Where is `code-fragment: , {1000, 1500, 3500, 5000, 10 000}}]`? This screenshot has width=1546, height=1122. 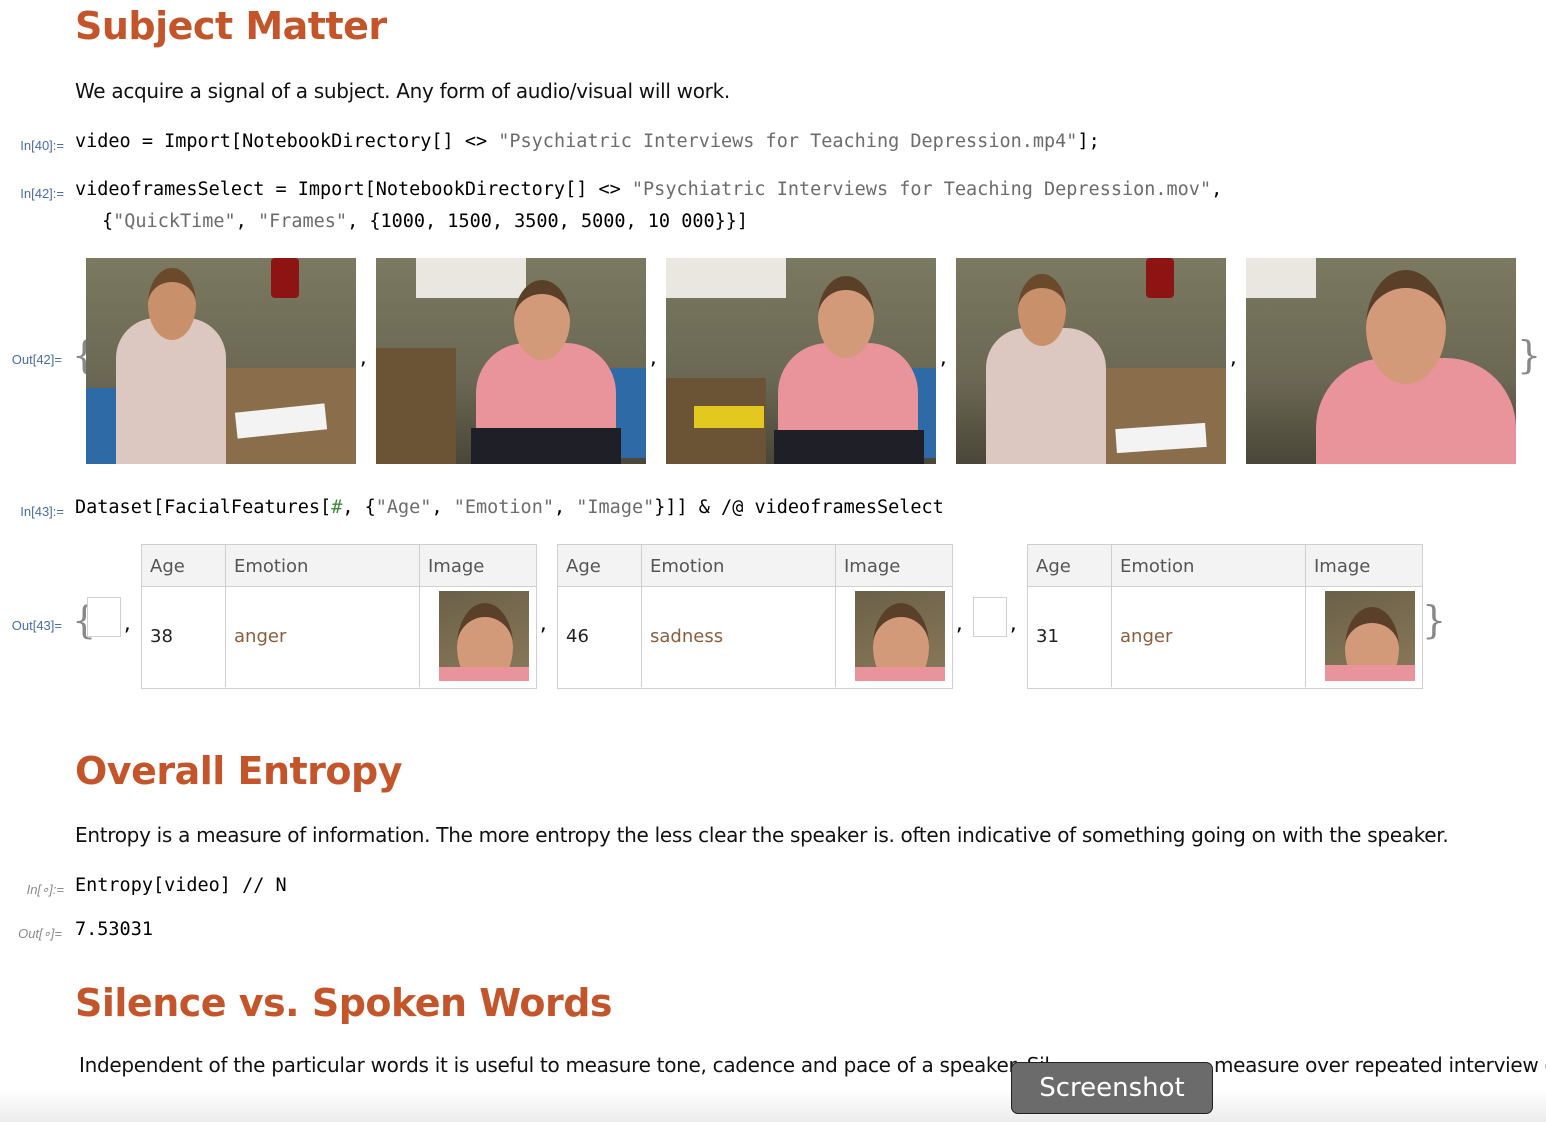
code-fragment: , {1000, 1500, 3500, 5000, 10 000}}] is located at coordinates (548, 221).